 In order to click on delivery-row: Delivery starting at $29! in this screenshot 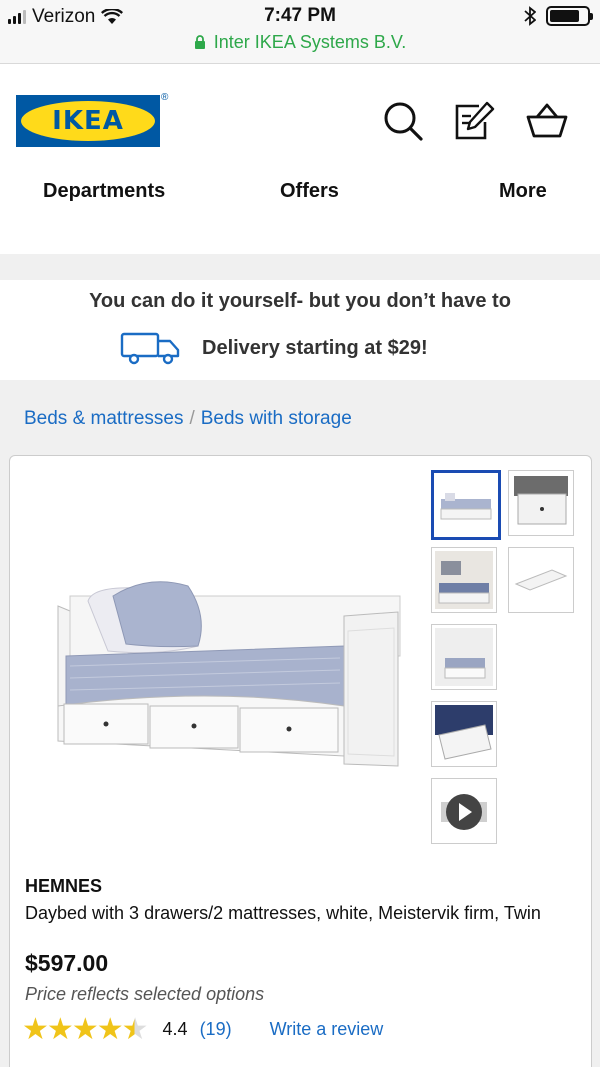, I will do `click(274, 348)`.